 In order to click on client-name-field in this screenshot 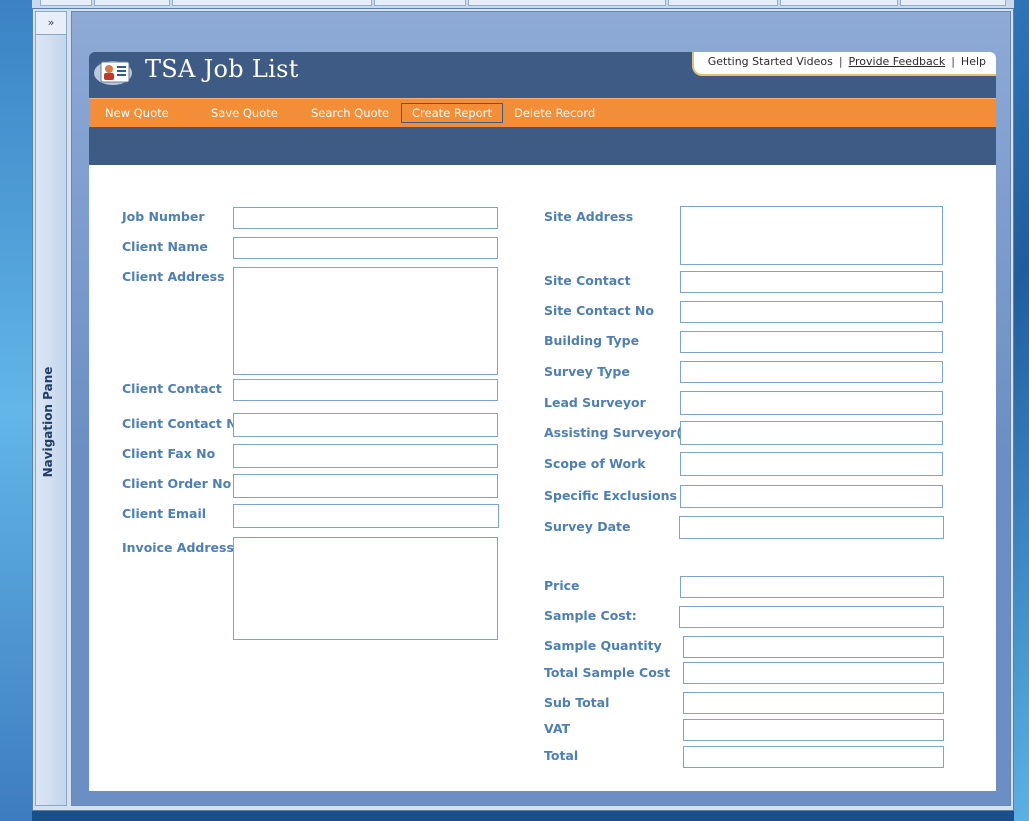, I will do `click(365, 248)`.